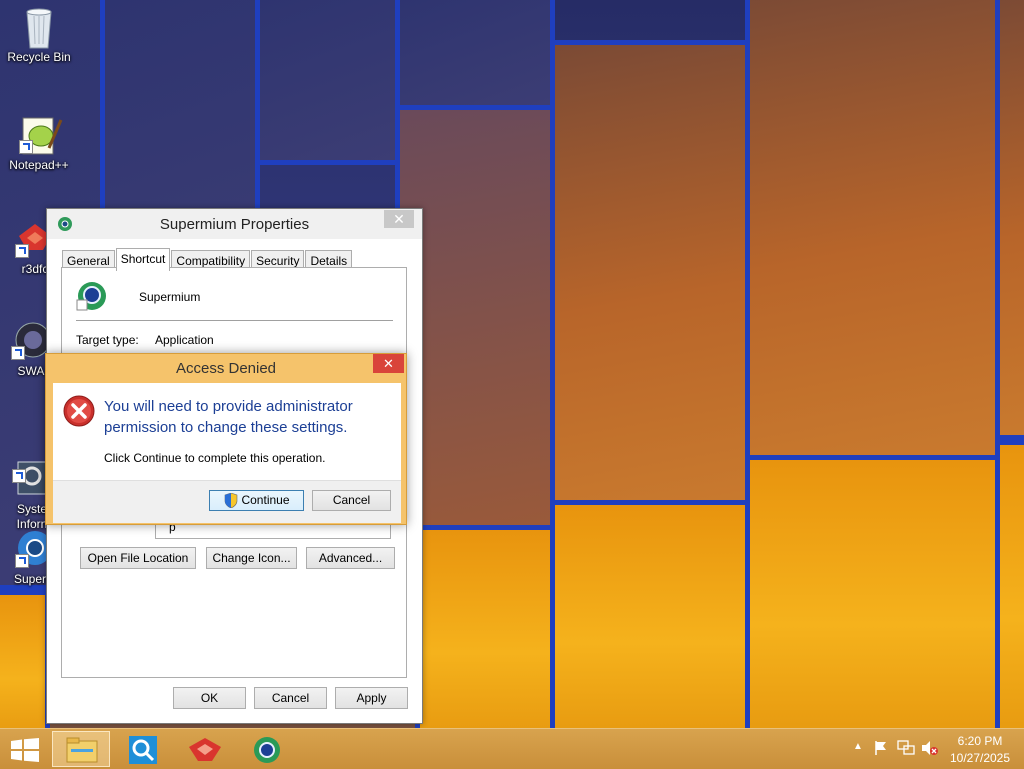 The image size is (1024, 769). I want to click on divider, so click(234, 320).